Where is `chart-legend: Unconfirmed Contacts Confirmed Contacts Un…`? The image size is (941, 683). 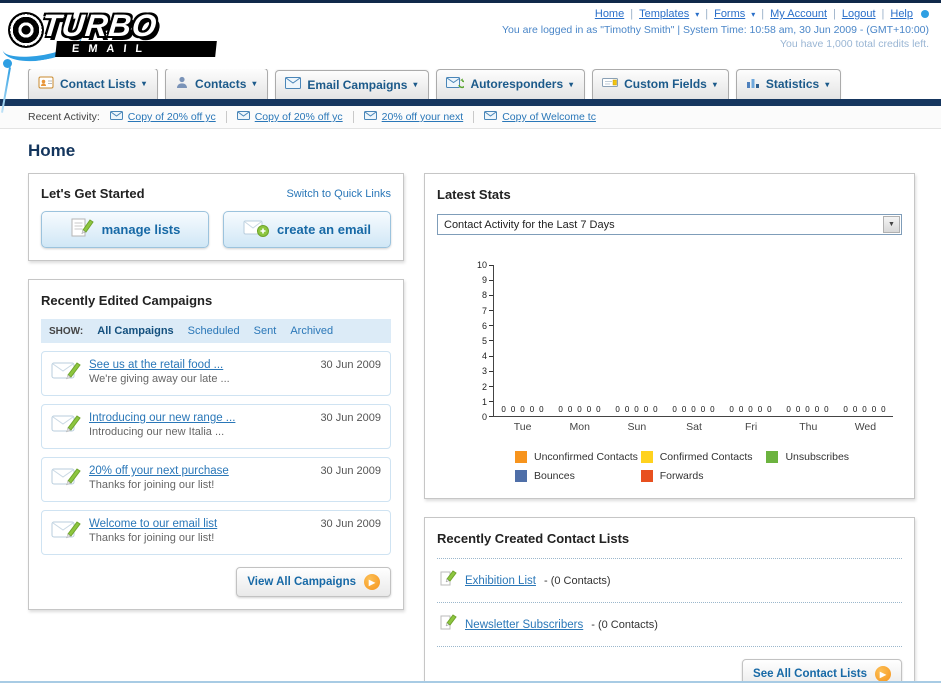
chart-legend: Unconfirmed Contacts Confirmed Contacts Un… is located at coordinates (705, 466).